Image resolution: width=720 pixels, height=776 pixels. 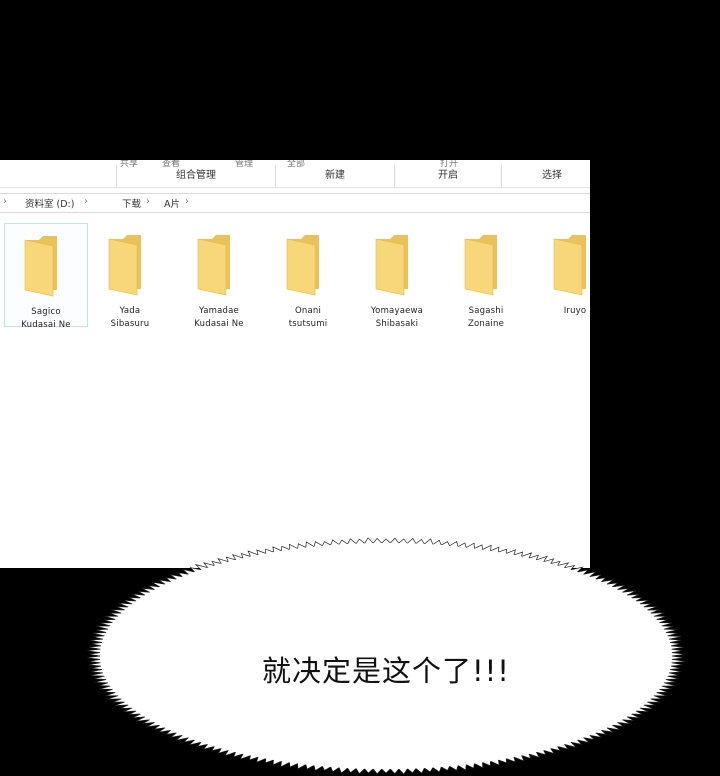 I want to click on folder-item: Iruyo, so click(x=562, y=274).